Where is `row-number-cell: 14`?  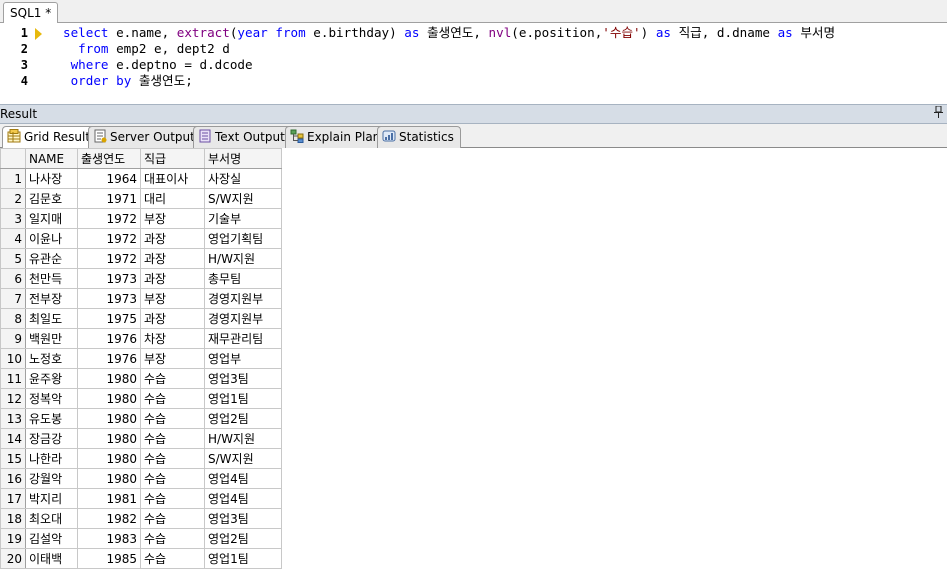 row-number-cell: 14 is located at coordinates (13, 438).